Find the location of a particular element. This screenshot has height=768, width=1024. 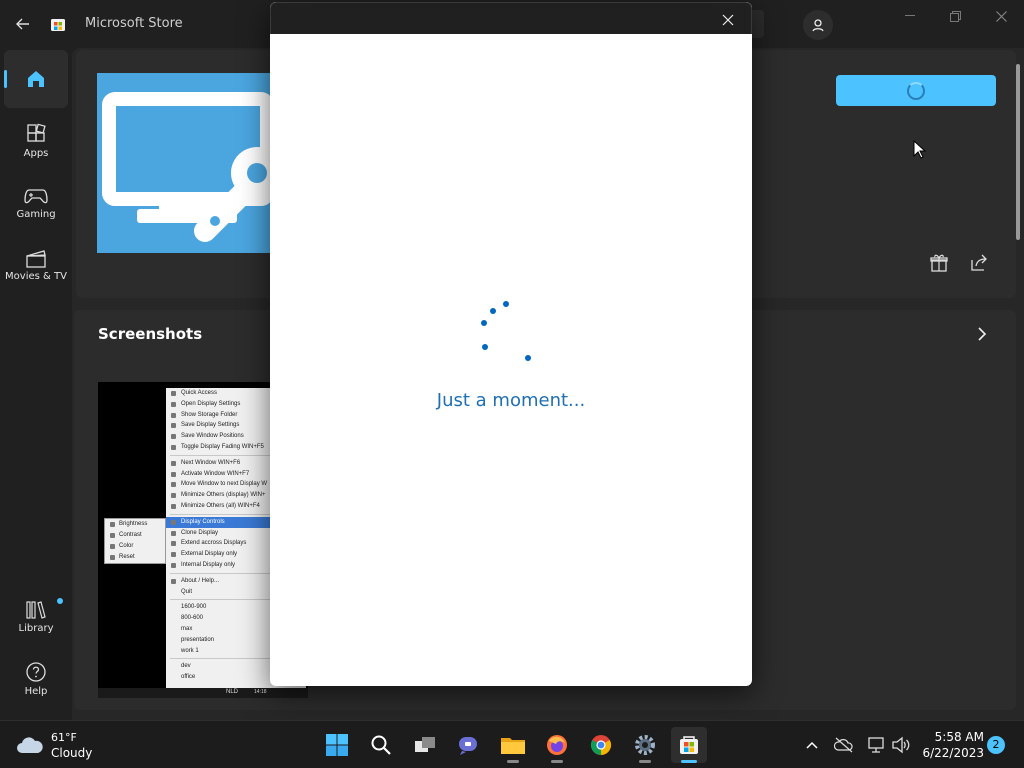

onedrive-tray-button is located at coordinates (844, 745).